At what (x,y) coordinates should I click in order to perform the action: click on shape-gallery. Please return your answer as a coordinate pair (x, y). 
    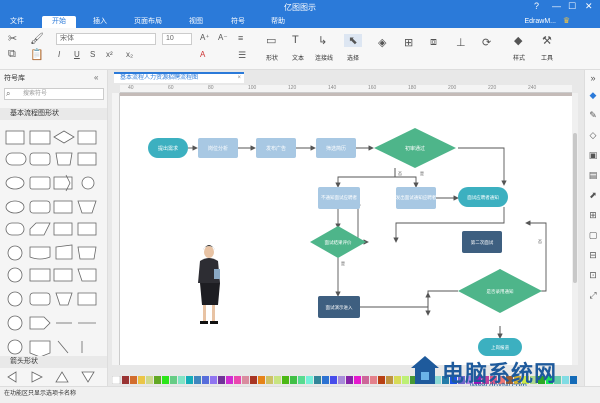
    Looking at the image, I should click on (53, 246).